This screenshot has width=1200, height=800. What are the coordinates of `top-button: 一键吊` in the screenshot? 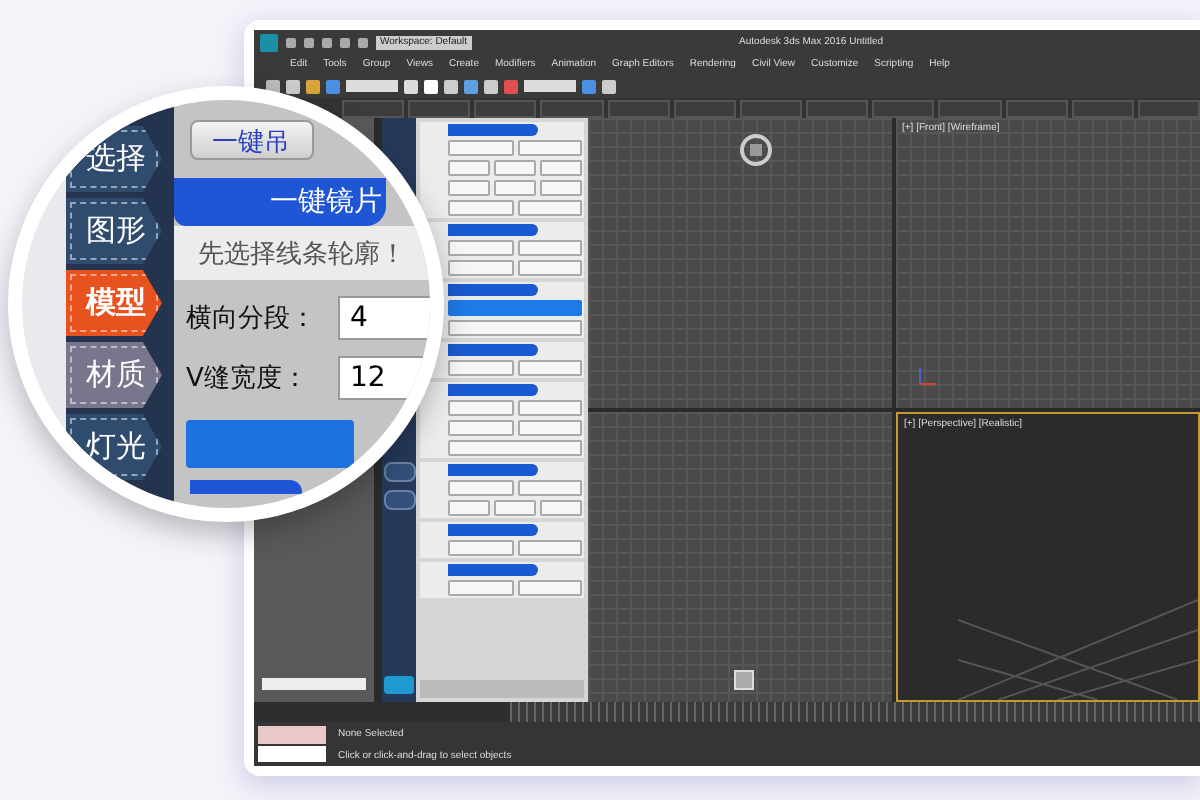 It's located at (252, 140).